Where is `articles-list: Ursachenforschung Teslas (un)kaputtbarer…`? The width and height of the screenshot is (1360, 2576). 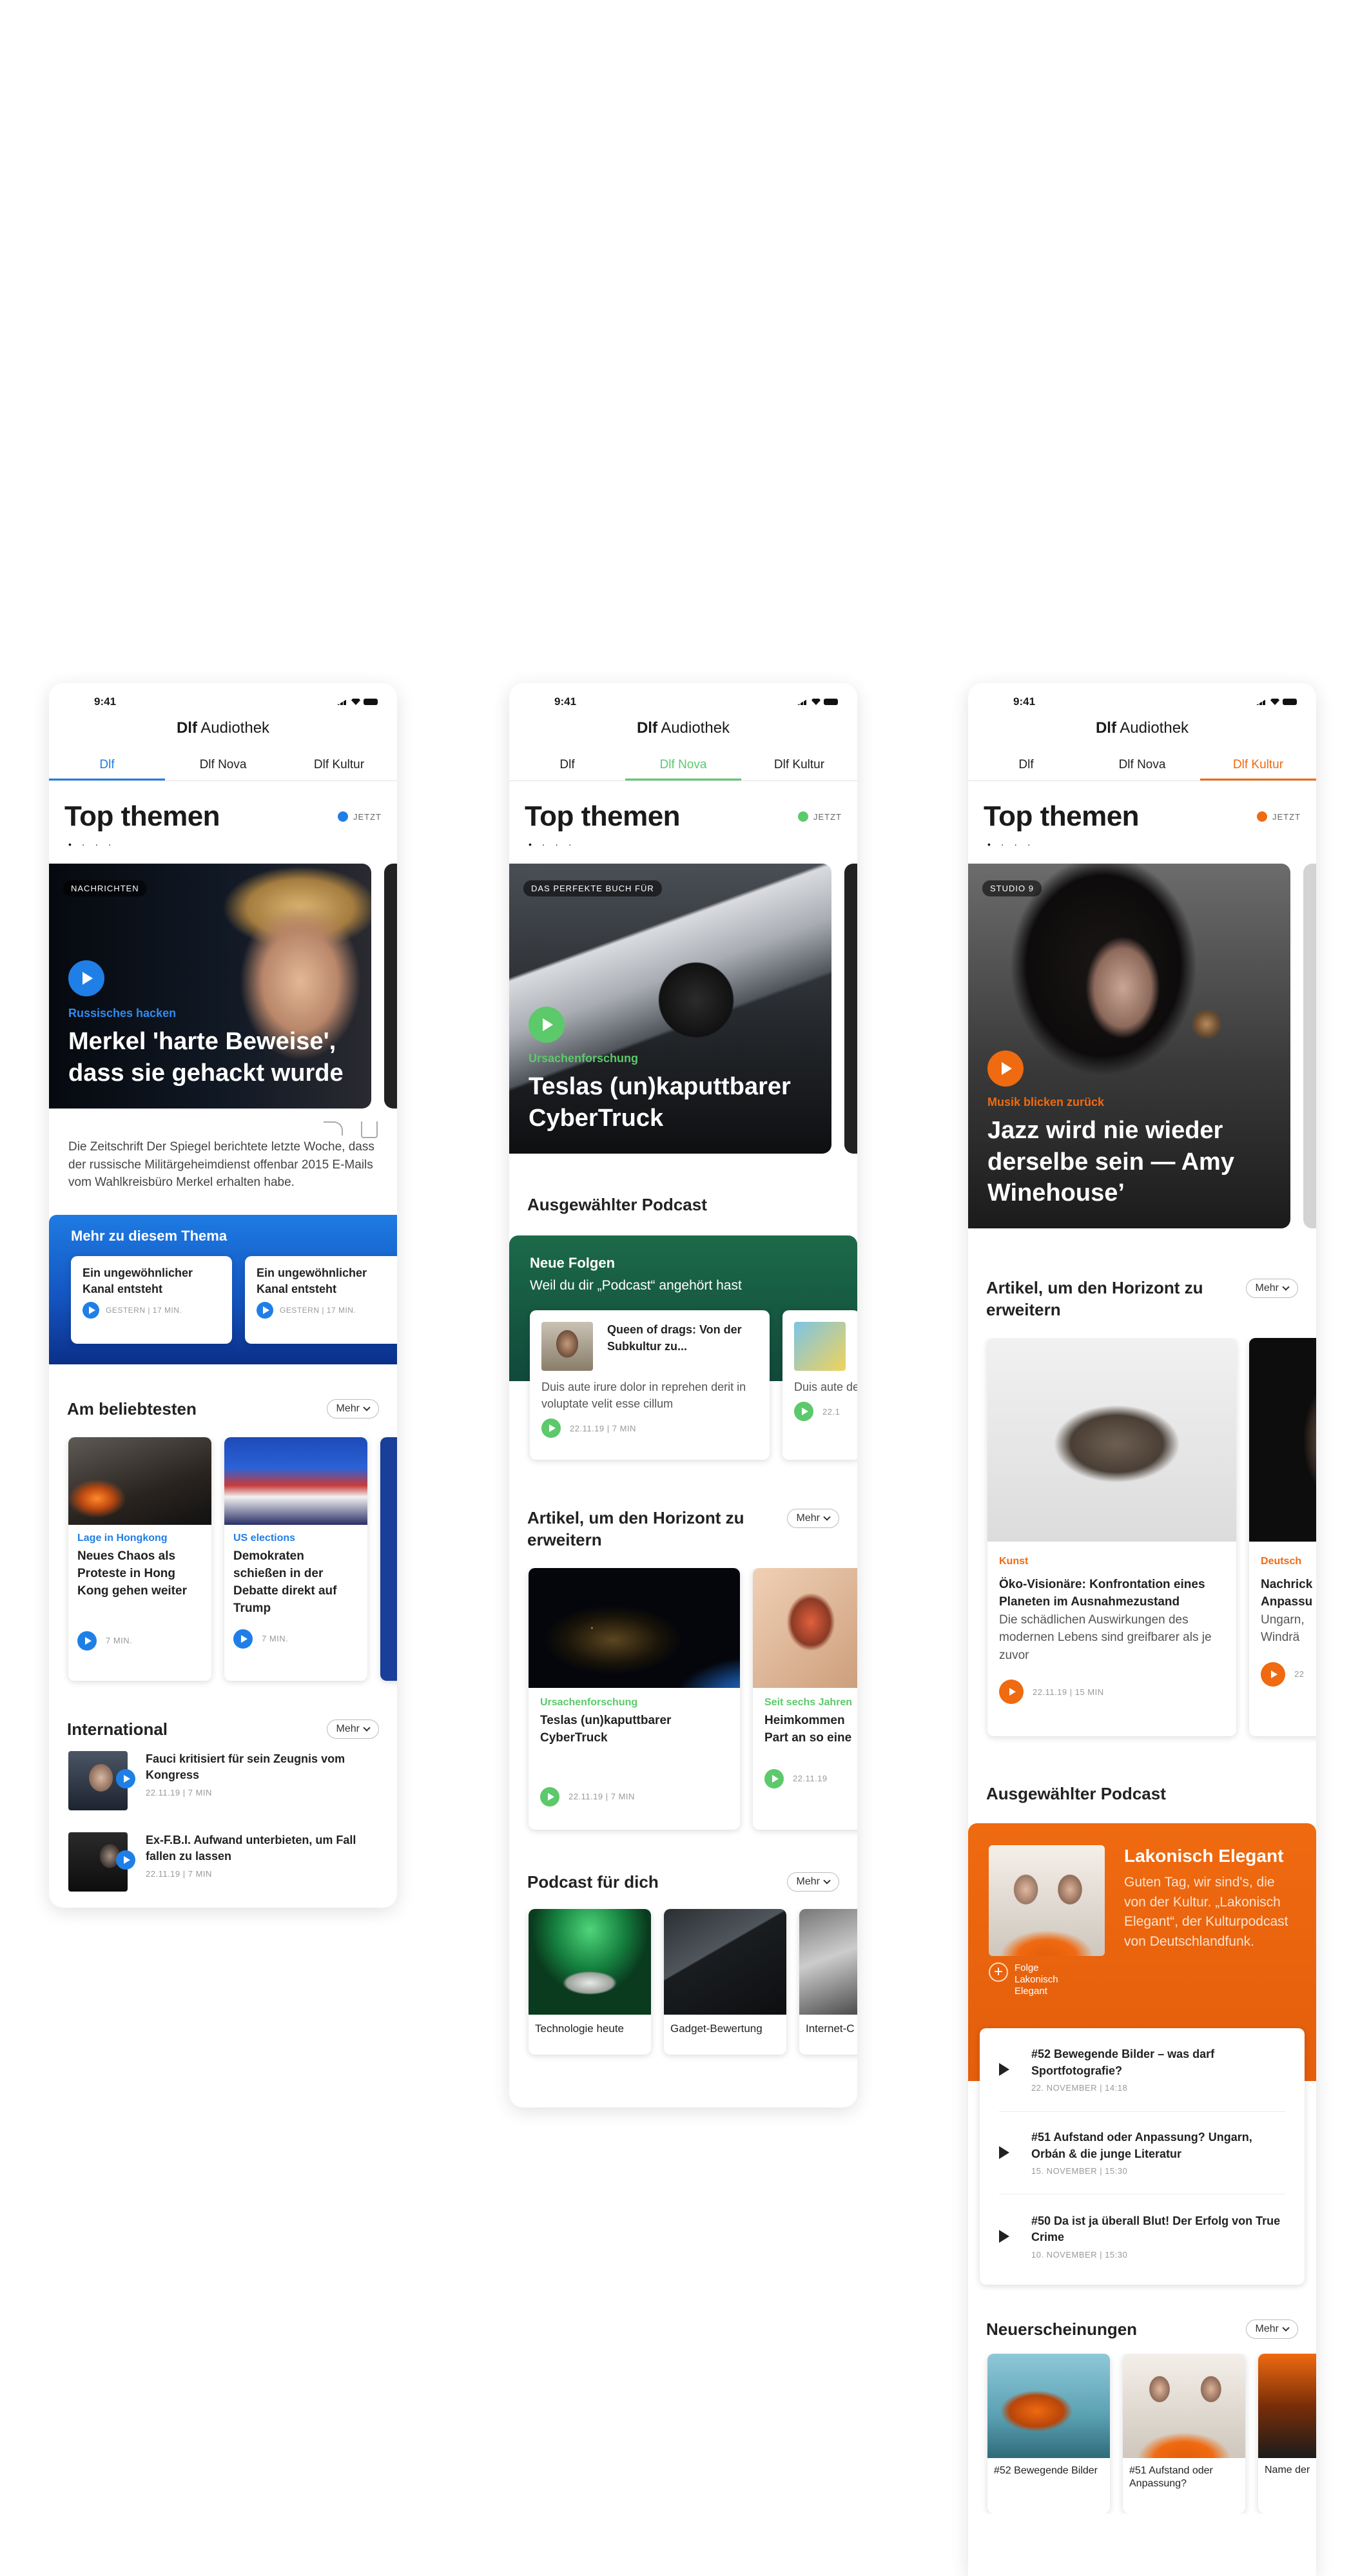
articles-list: Ursachenforschung Teslas (un)kaputtbarer… is located at coordinates (683, 1702).